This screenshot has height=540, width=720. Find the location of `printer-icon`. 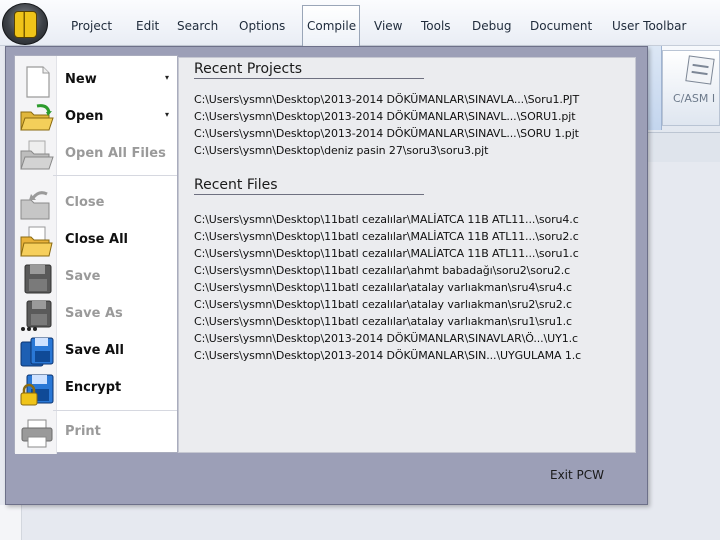

printer-icon is located at coordinates (37, 433).